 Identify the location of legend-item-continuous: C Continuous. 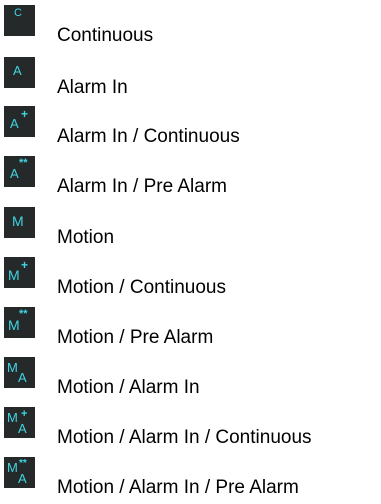
(190, 28).